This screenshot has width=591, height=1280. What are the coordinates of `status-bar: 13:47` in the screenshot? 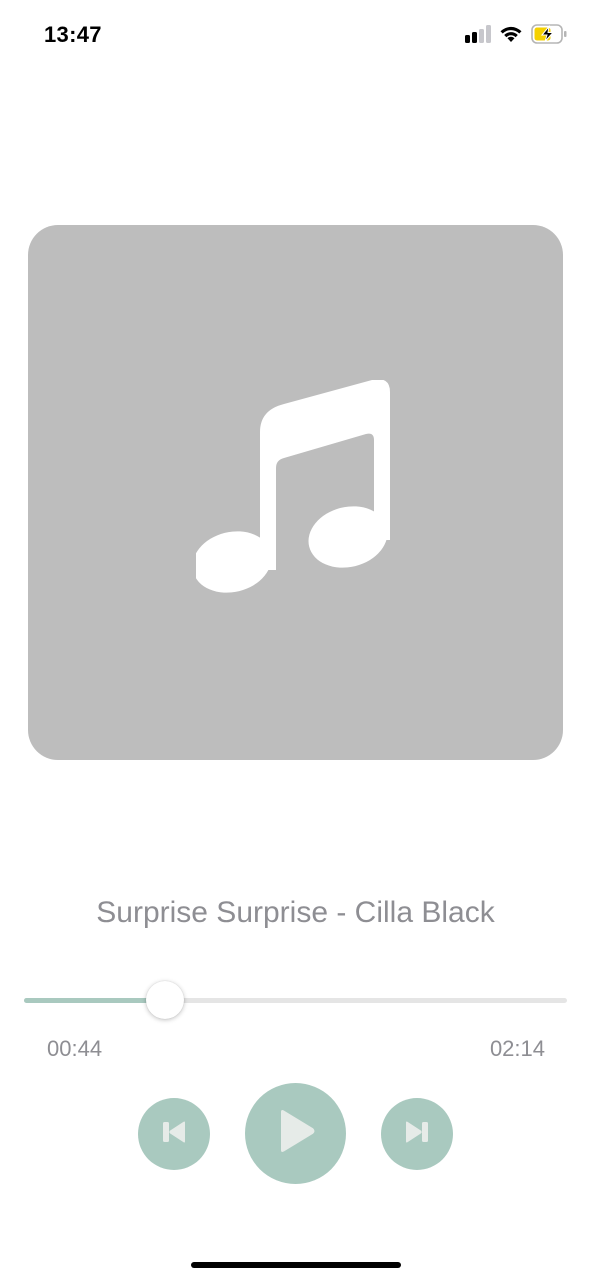 It's located at (295, 35).